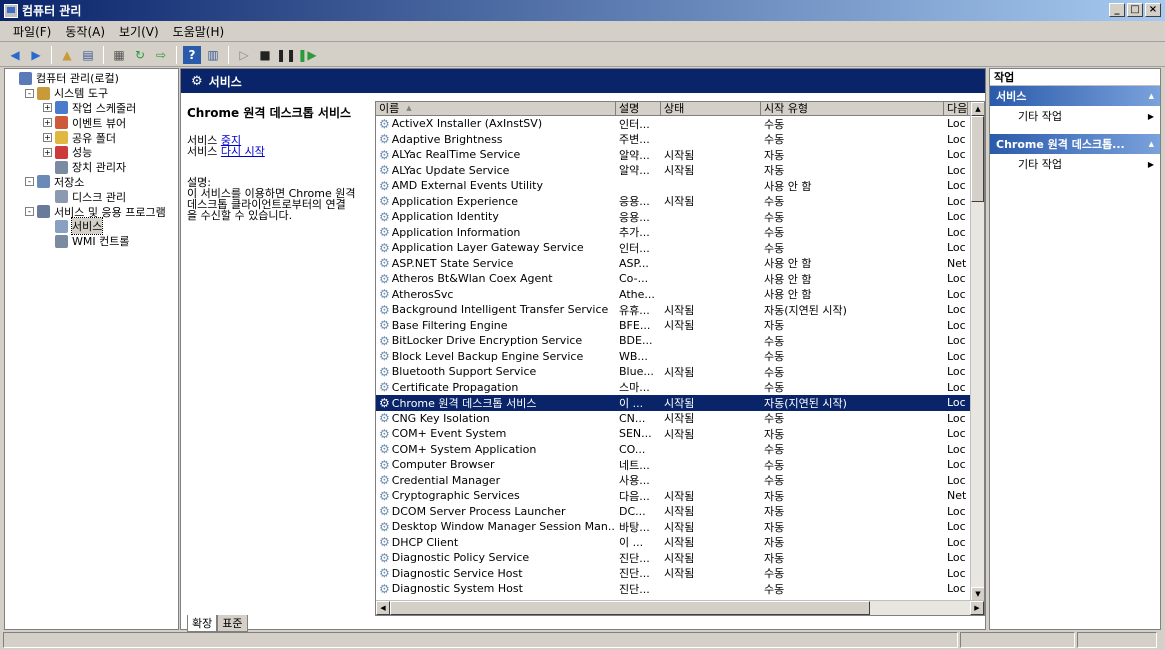 This screenshot has width=1165, height=650. I want to click on forward-icon: ▶, so click(36, 55).